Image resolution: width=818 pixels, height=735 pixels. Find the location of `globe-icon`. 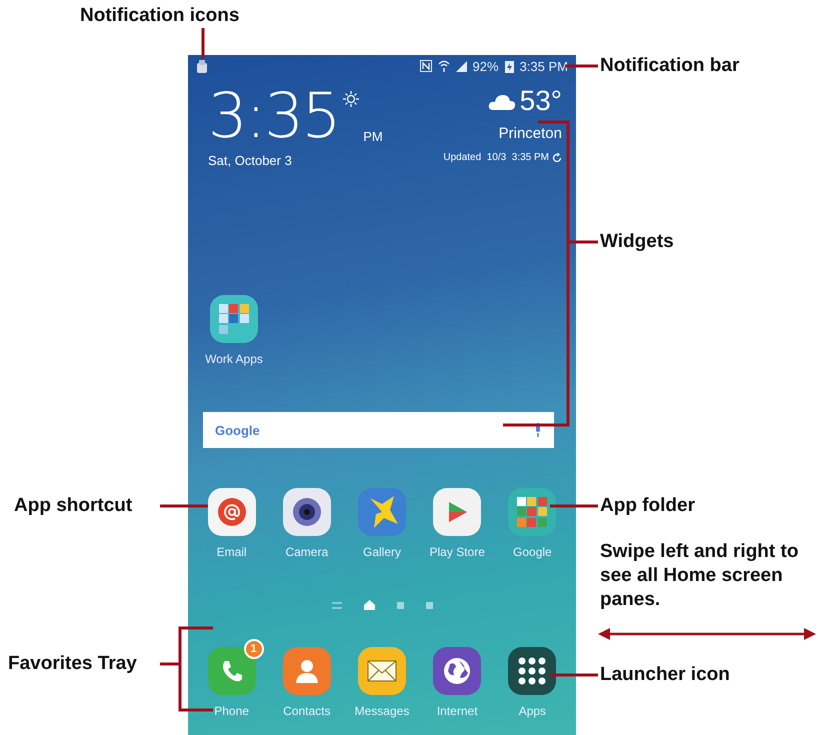

globe-icon is located at coordinates (457, 671).